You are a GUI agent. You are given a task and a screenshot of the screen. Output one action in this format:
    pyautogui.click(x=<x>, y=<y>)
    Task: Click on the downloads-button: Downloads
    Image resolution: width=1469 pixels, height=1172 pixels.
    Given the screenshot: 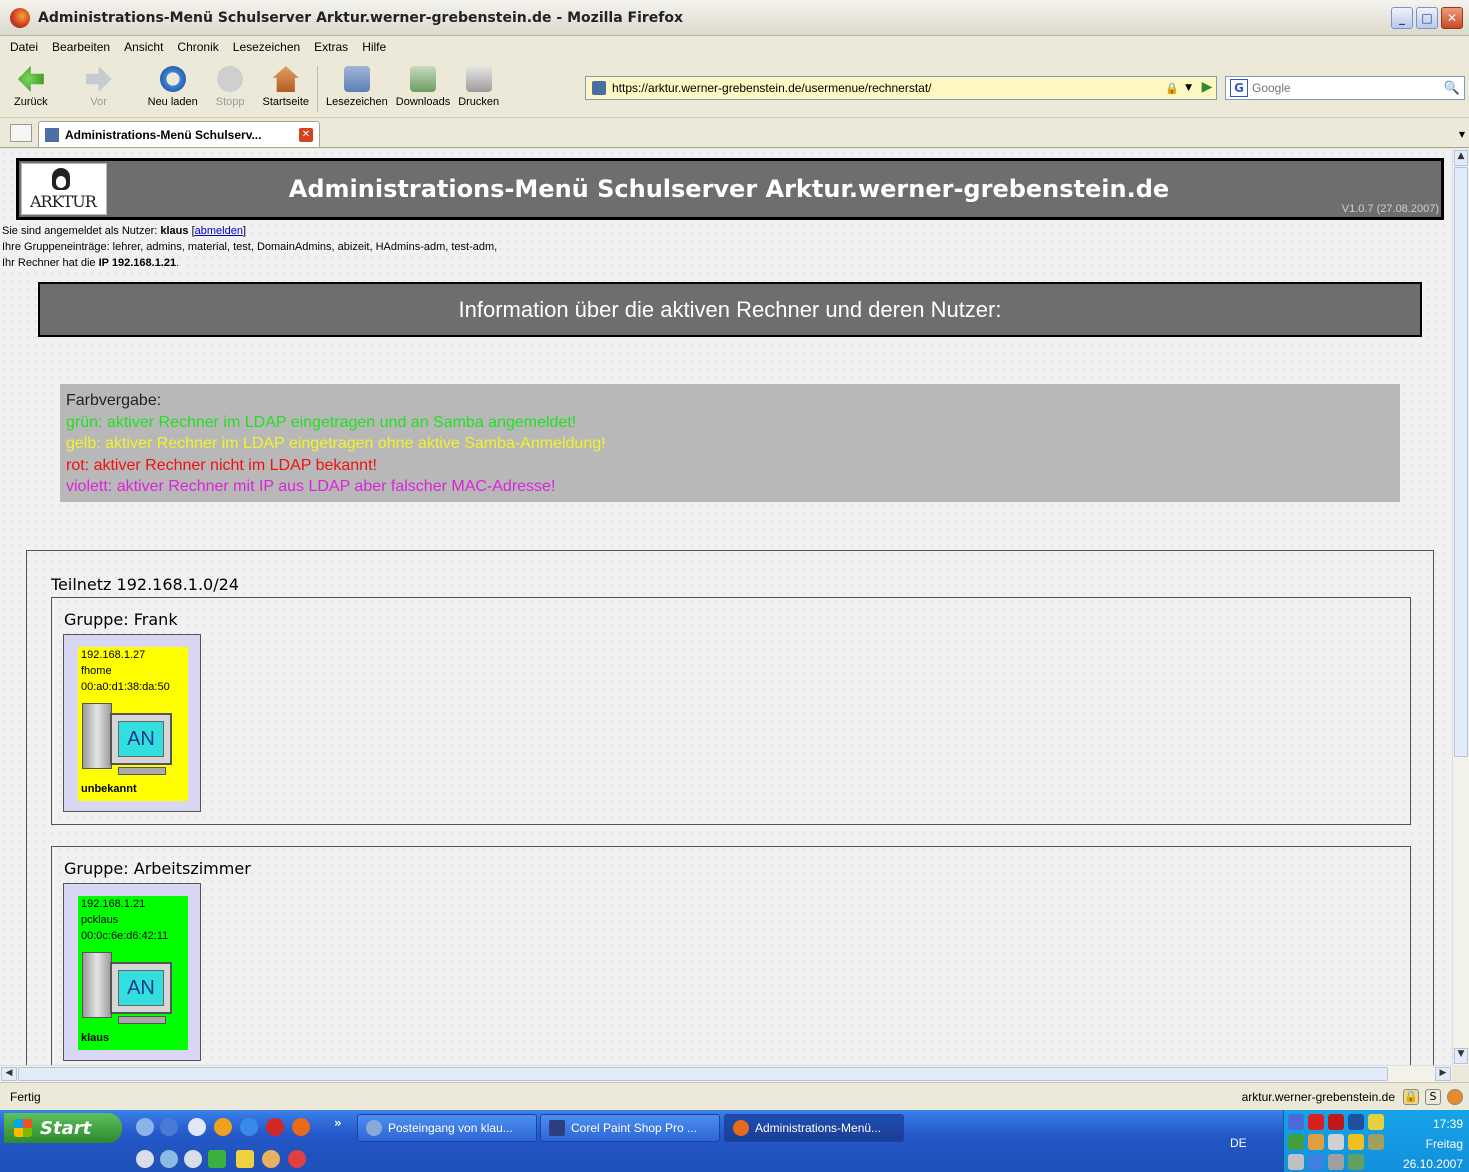 What is the action you would take?
    pyautogui.click(x=423, y=83)
    